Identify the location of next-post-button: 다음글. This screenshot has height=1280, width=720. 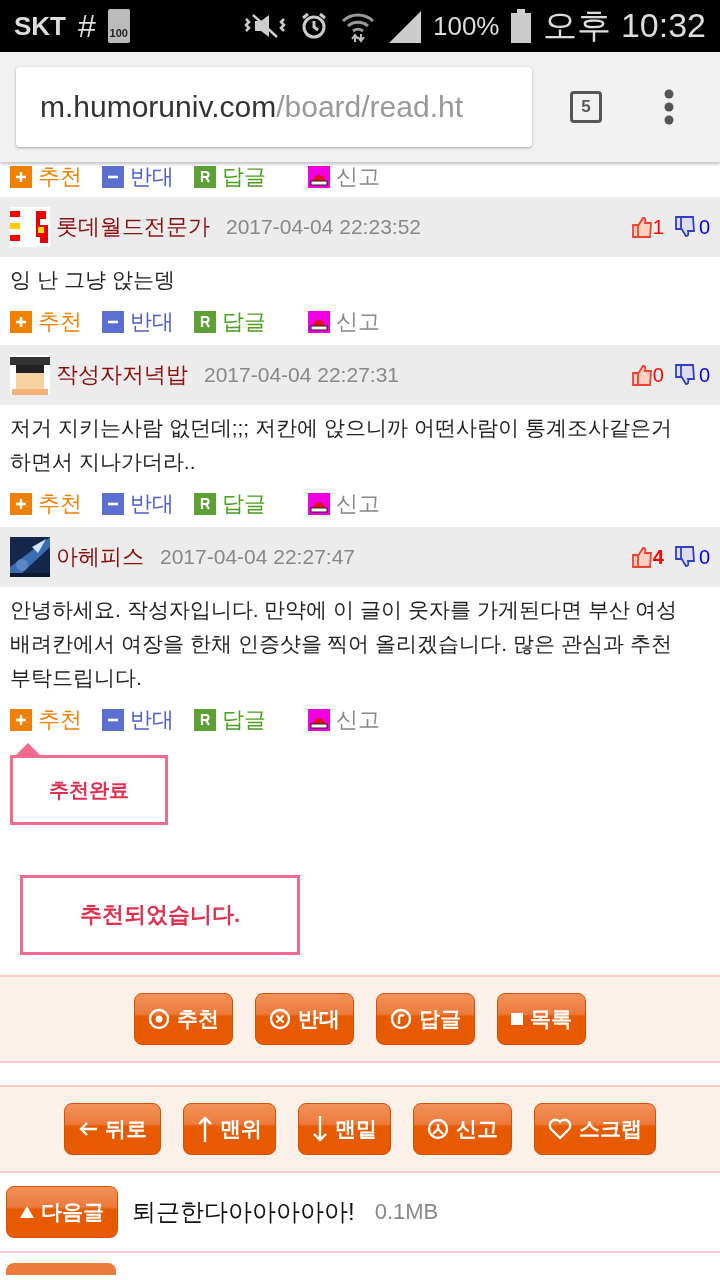
(62, 1212).